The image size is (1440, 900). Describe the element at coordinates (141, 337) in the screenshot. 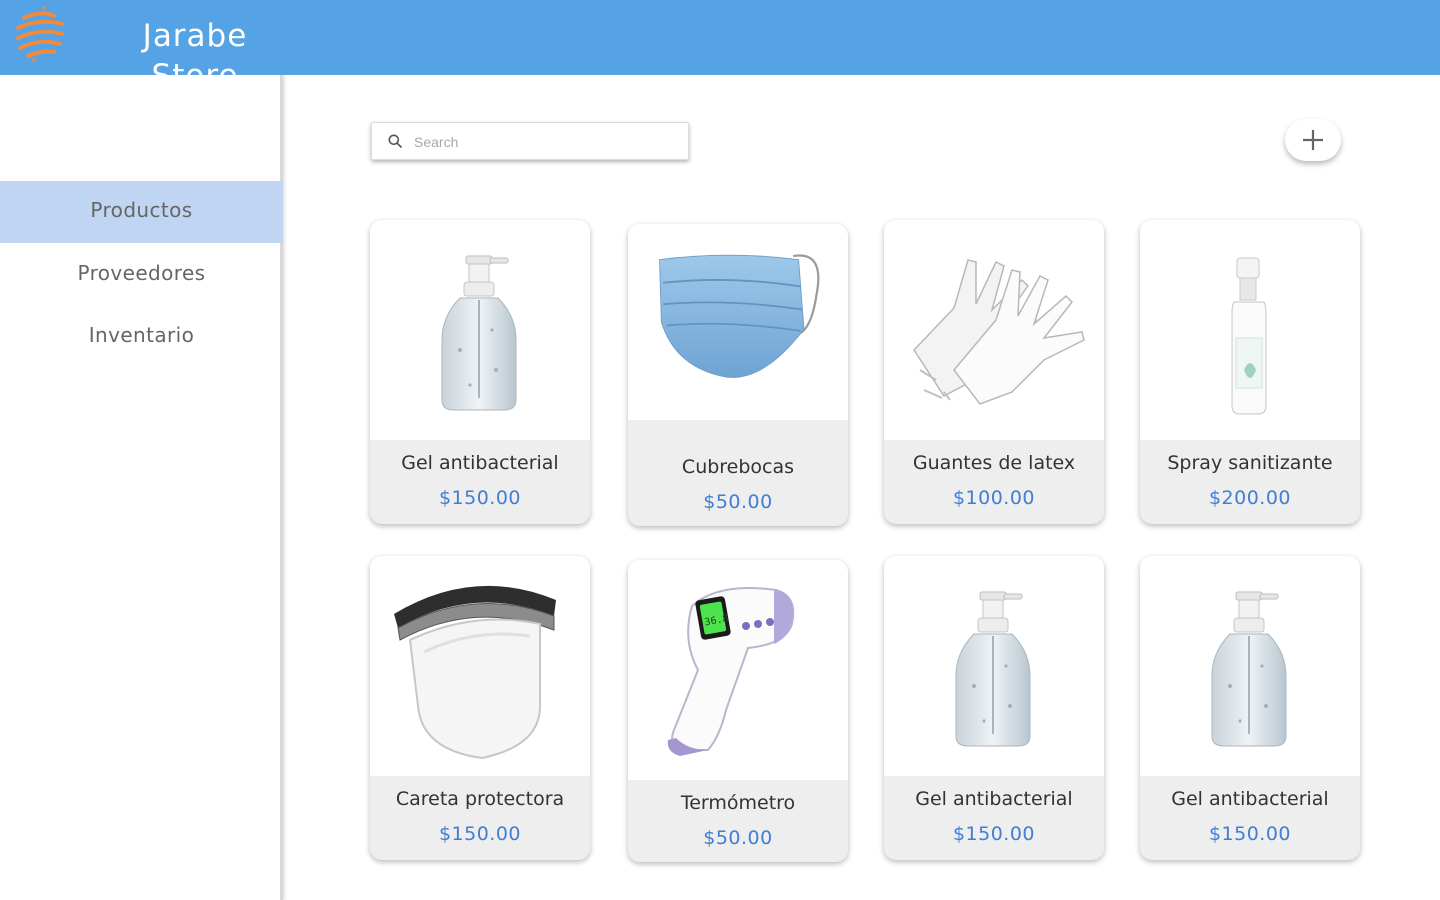

I see `sidebar-item-inventario: Inventario` at that location.